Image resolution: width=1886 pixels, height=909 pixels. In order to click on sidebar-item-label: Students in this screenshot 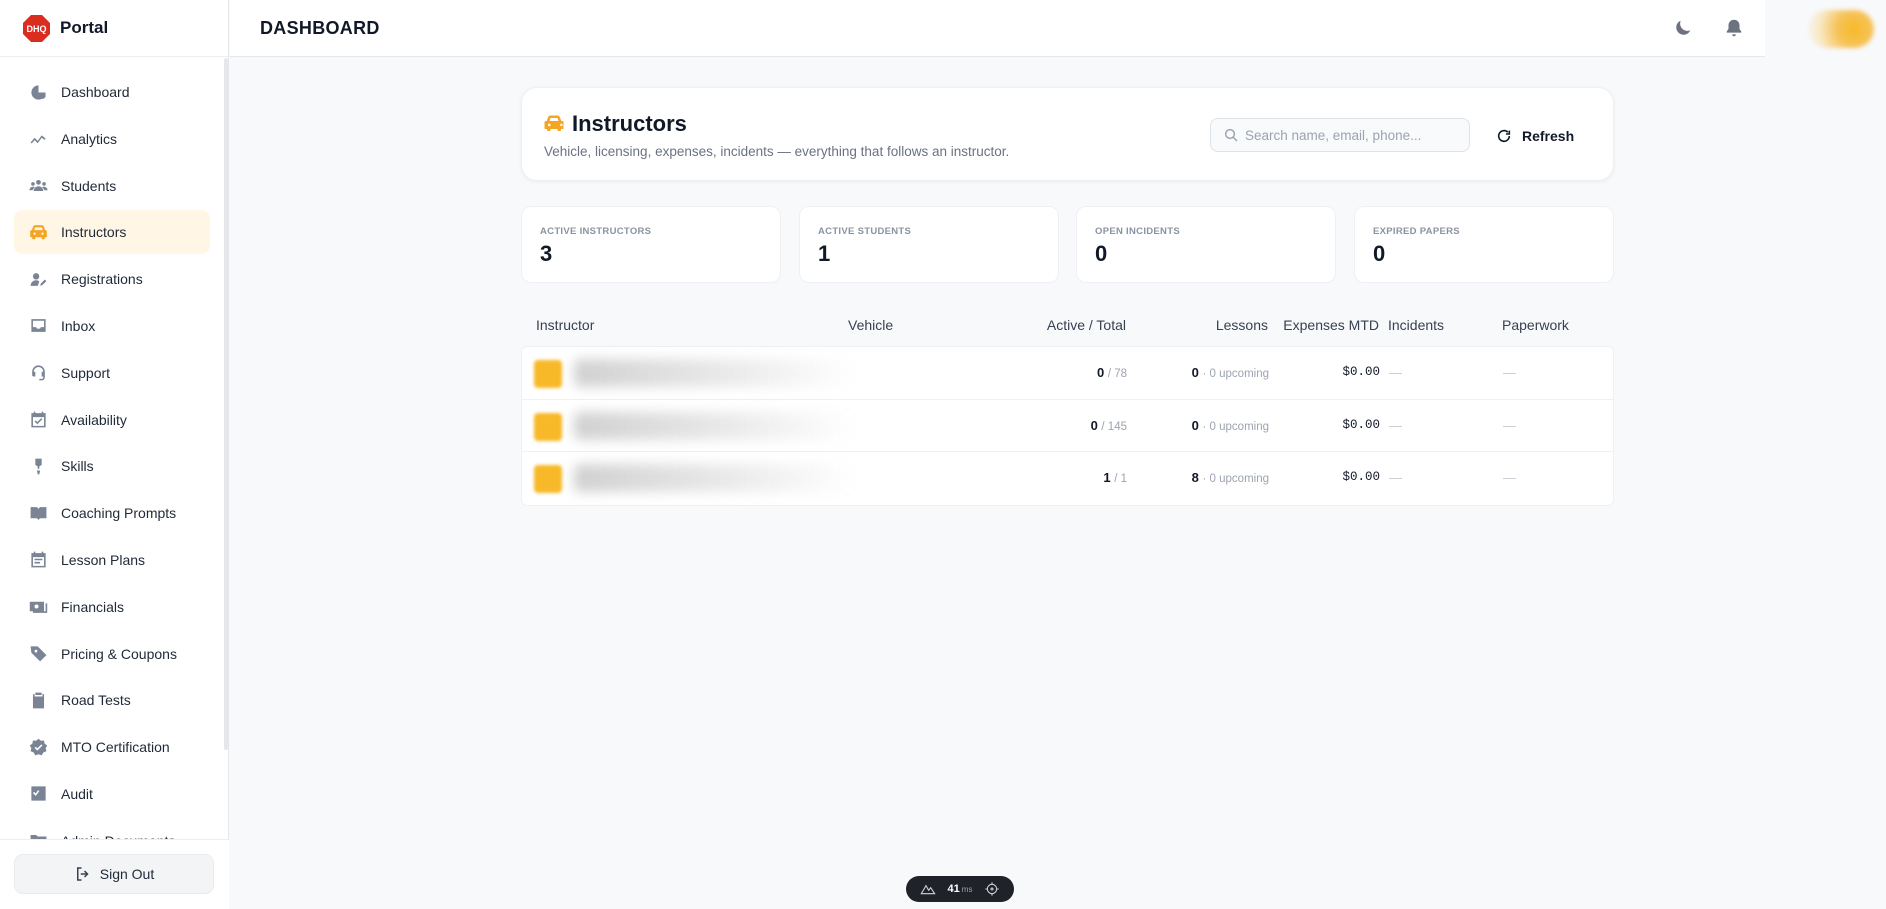, I will do `click(89, 185)`.